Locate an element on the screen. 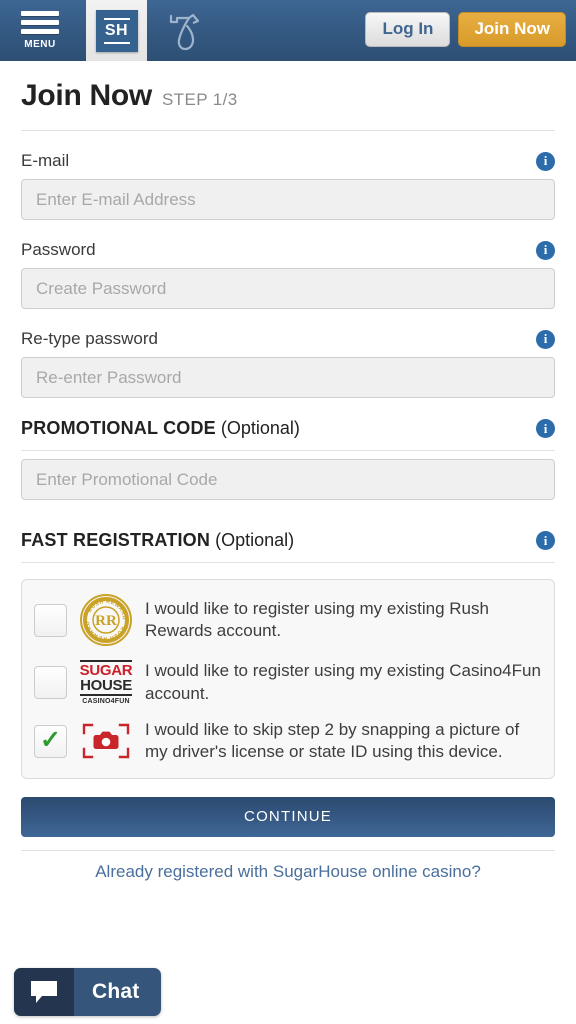  password-field-group: Password i is located at coordinates (288, 274).